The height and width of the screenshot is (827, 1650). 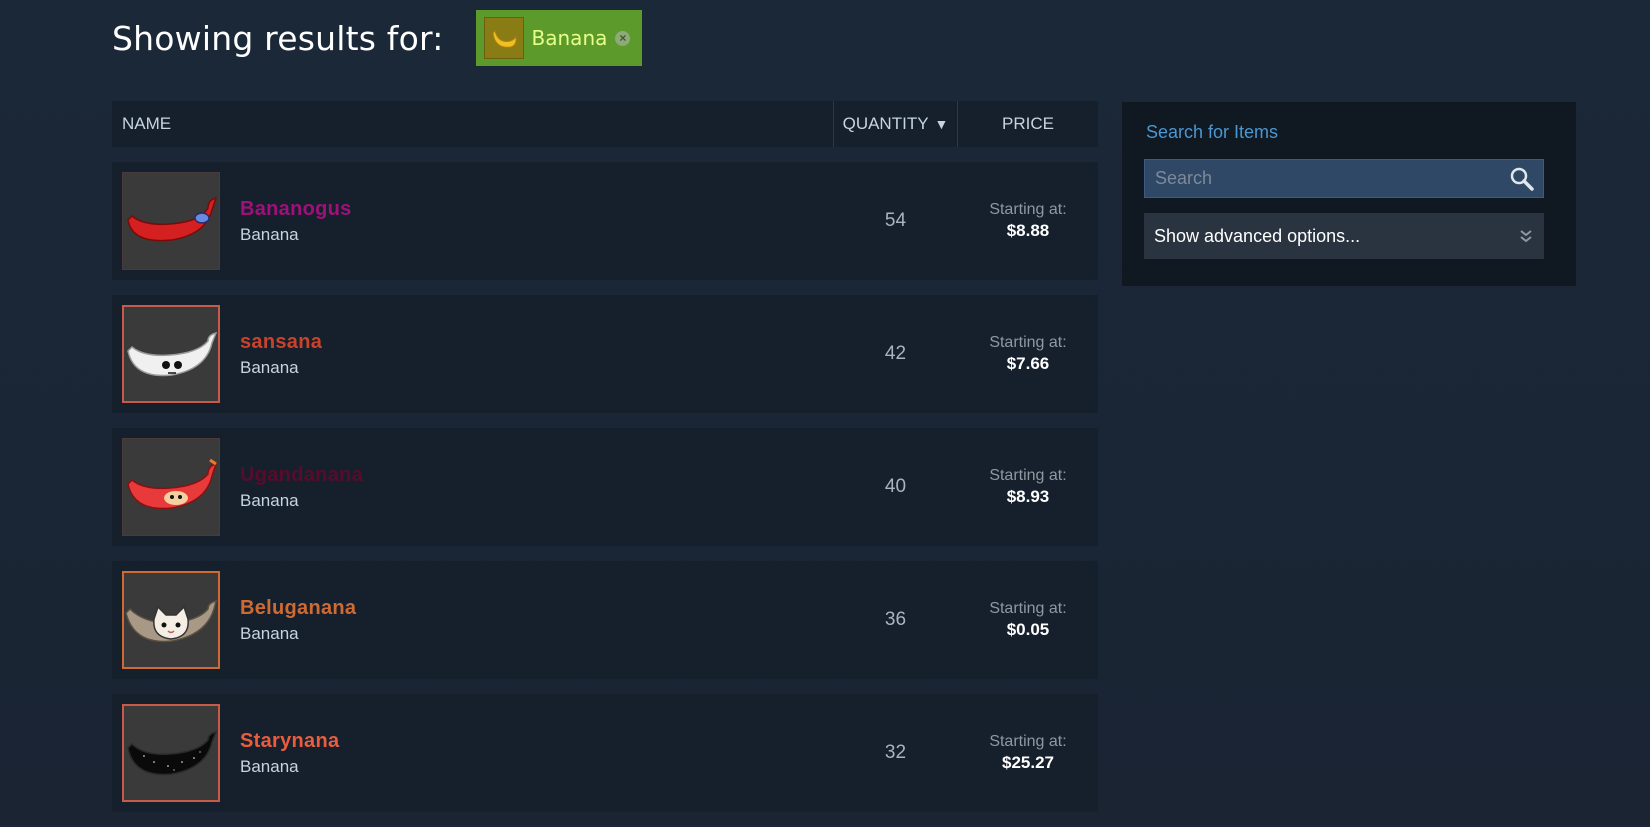 I want to click on item-quantity: 42, so click(x=895, y=353).